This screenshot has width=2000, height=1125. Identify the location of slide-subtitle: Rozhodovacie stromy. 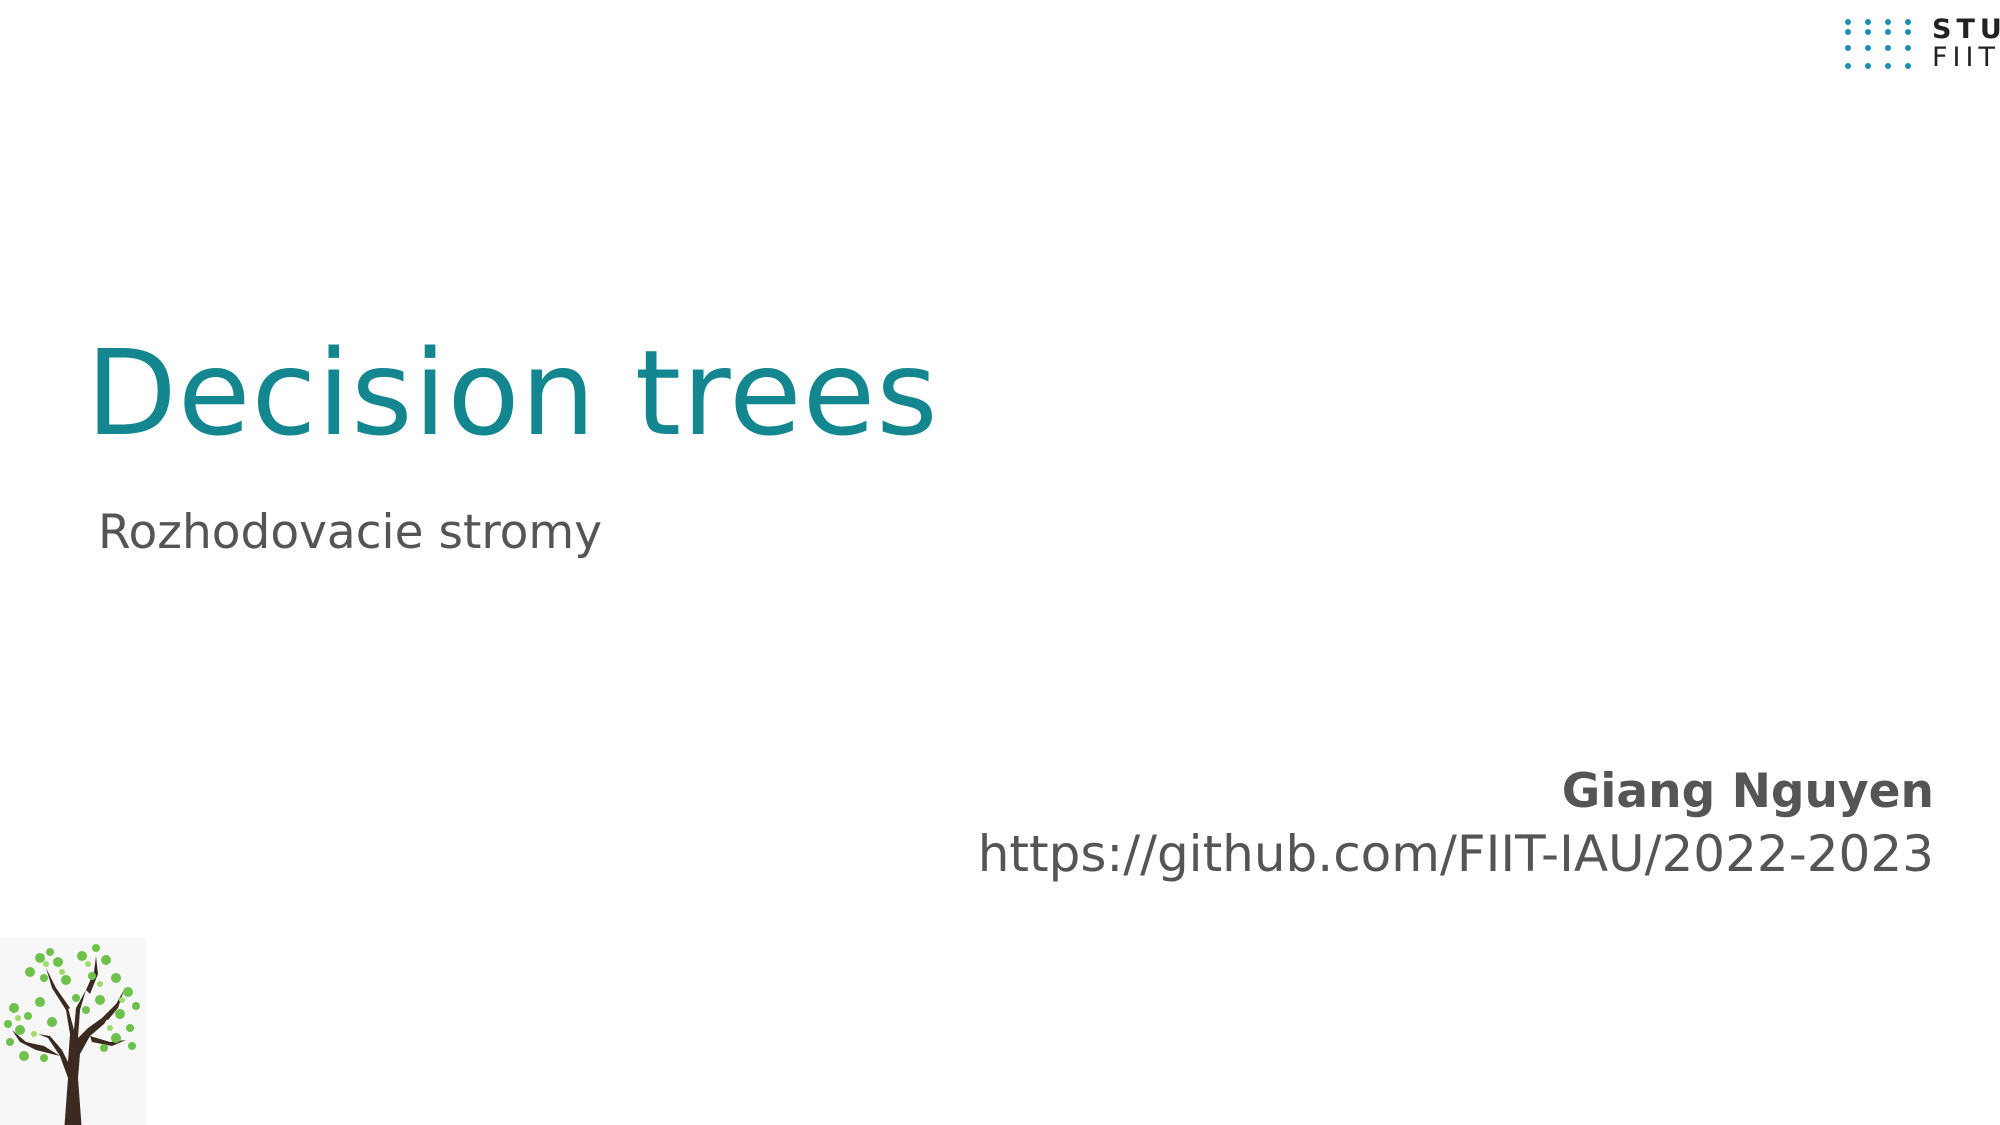
(350, 532).